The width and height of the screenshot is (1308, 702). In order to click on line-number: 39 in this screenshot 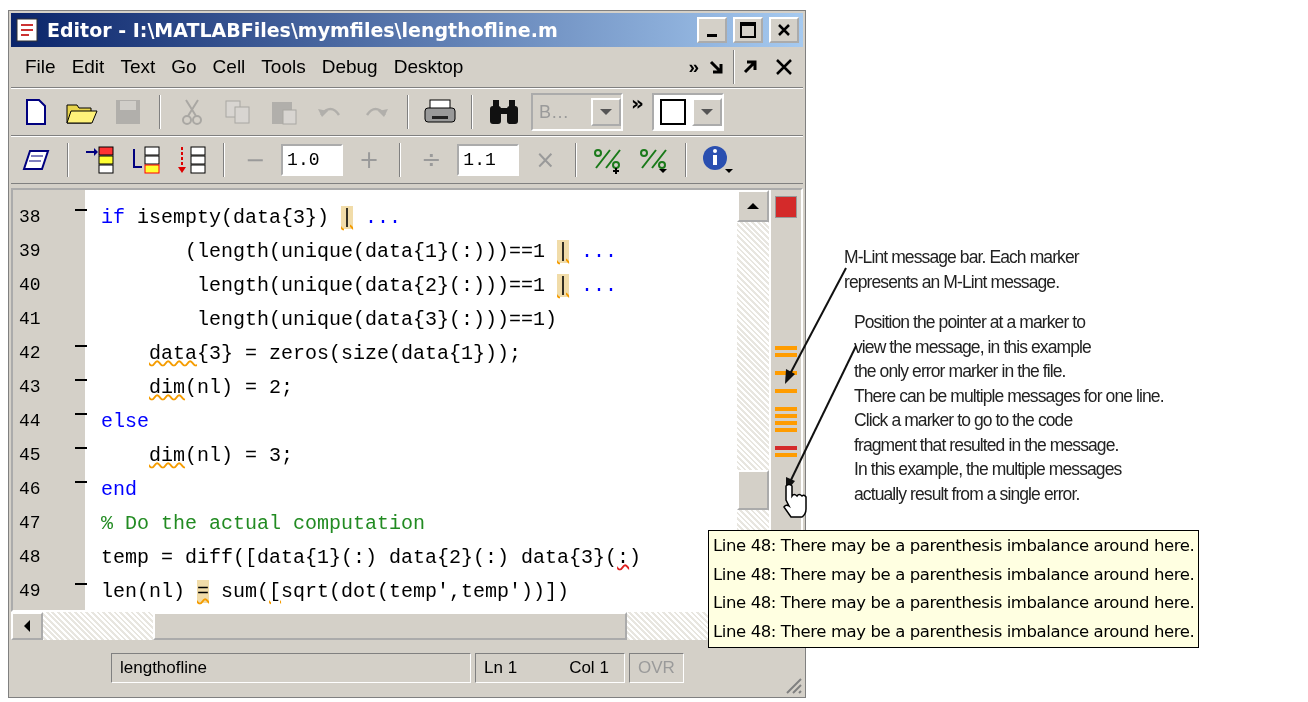, I will do `click(30, 251)`.